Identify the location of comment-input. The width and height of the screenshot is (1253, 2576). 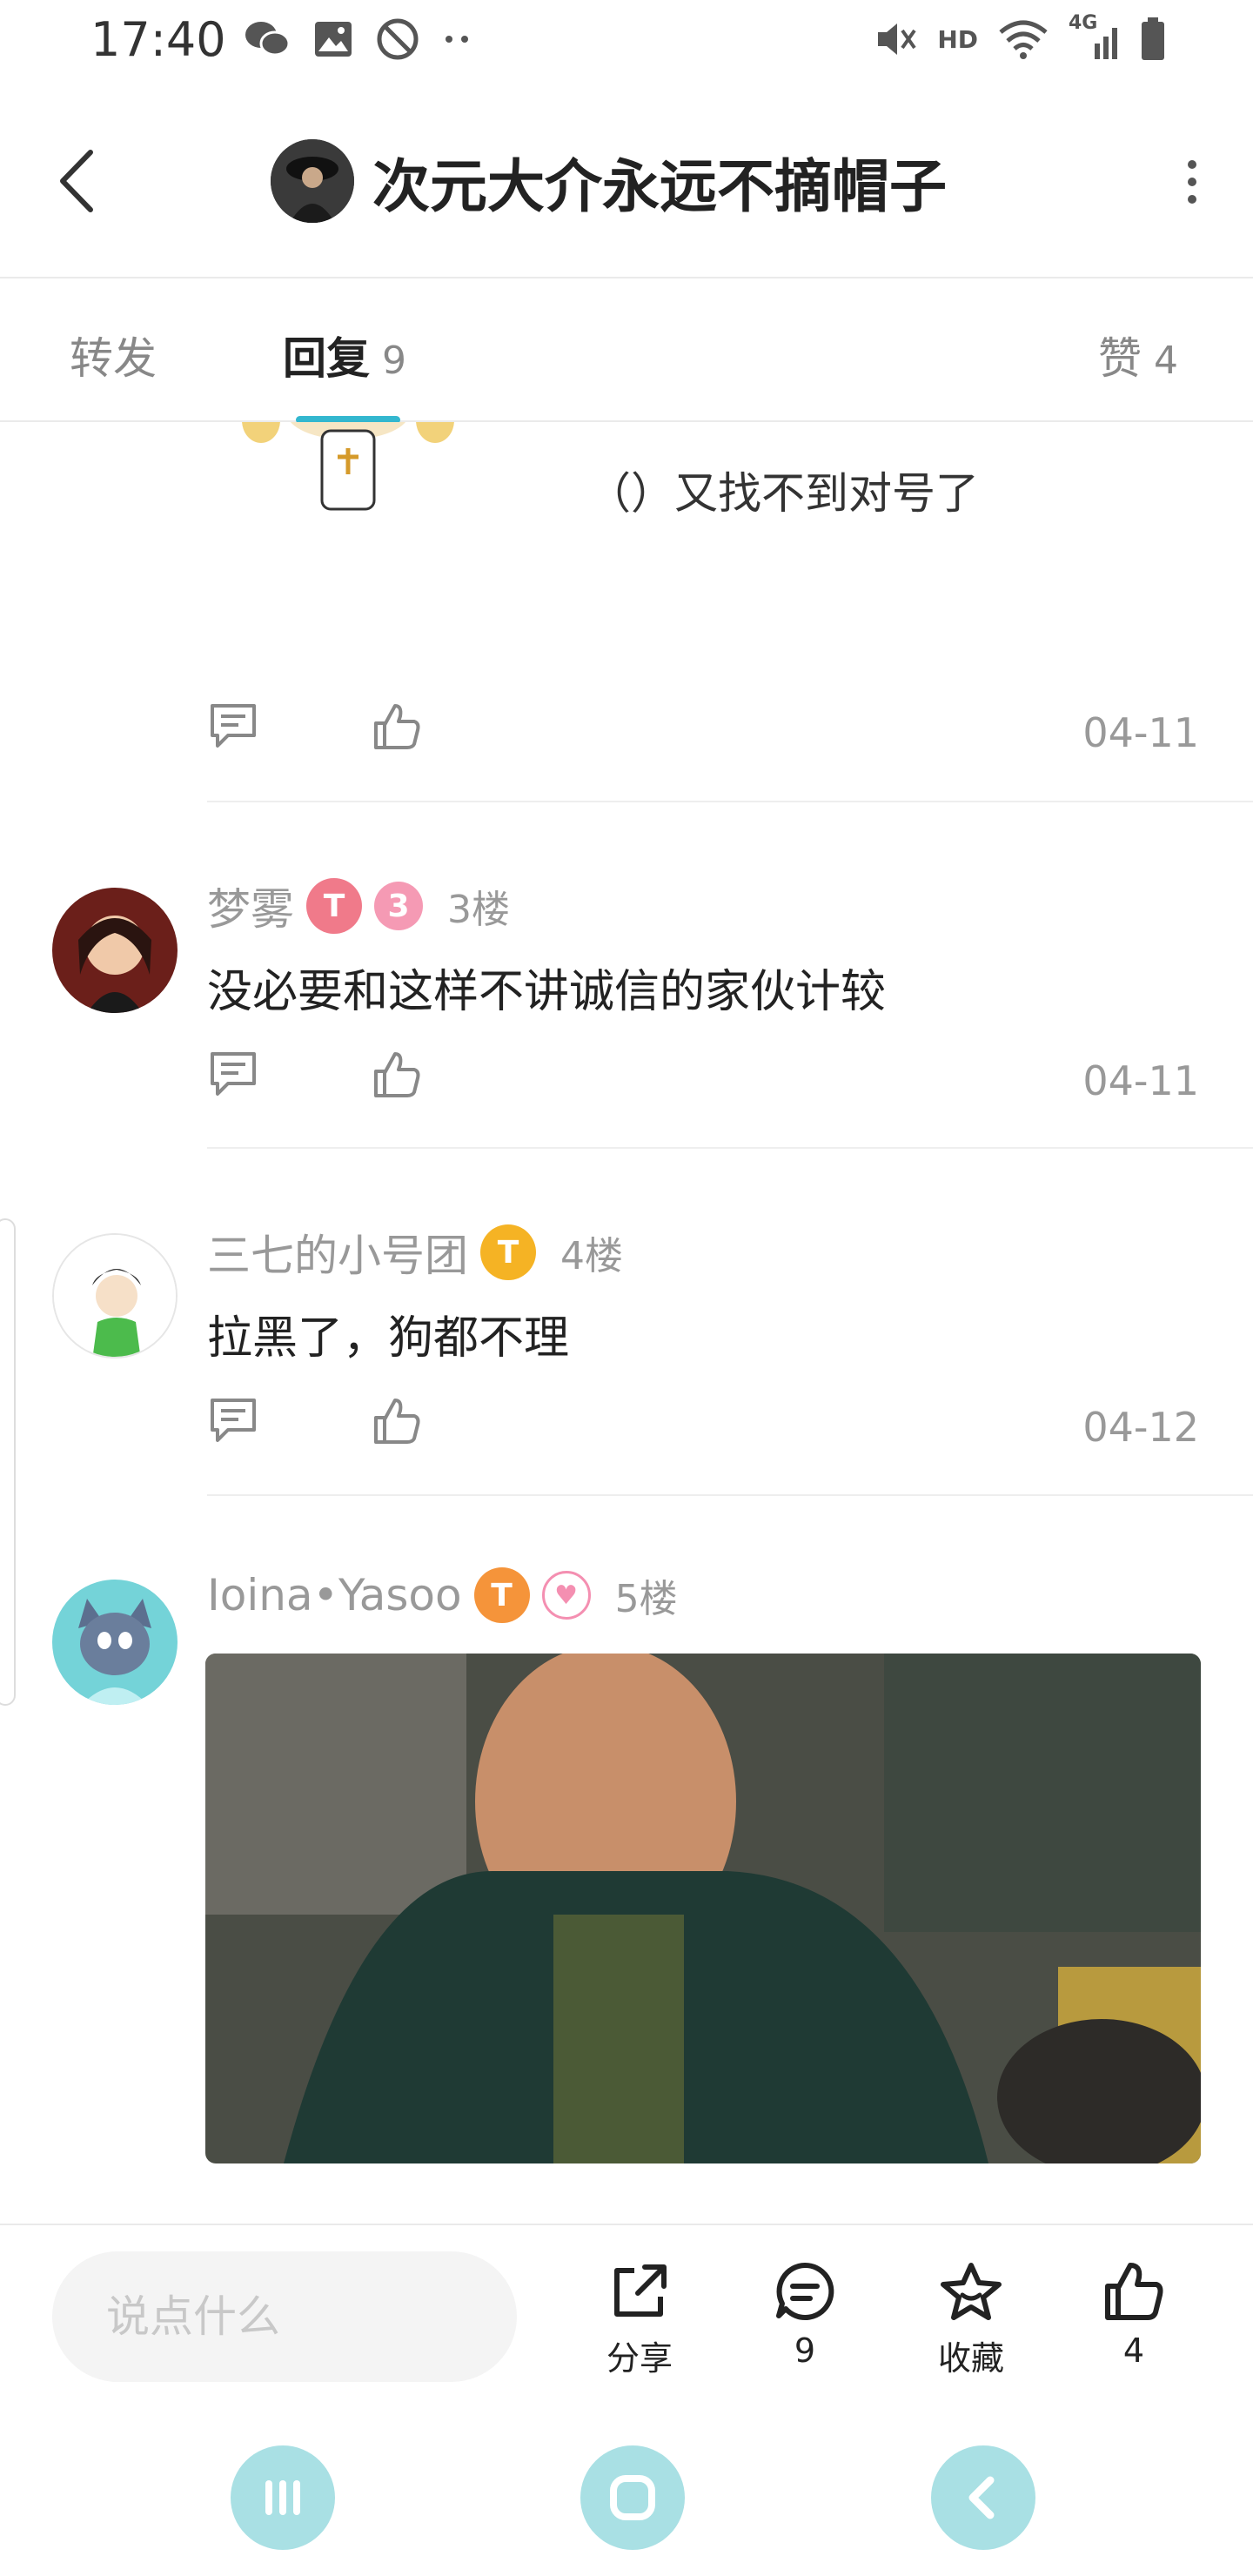
(284, 2316).